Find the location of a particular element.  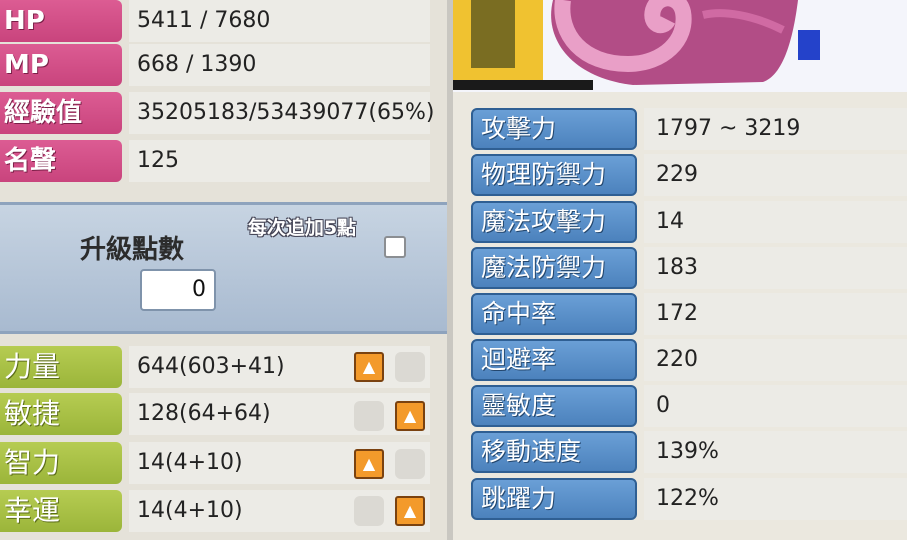

detail-value: 14 is located at coordinates (775, 222).